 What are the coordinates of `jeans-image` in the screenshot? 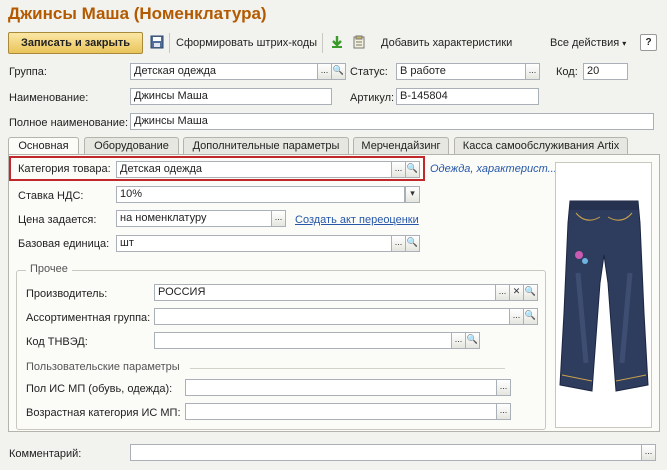 It's located at (604, 296).